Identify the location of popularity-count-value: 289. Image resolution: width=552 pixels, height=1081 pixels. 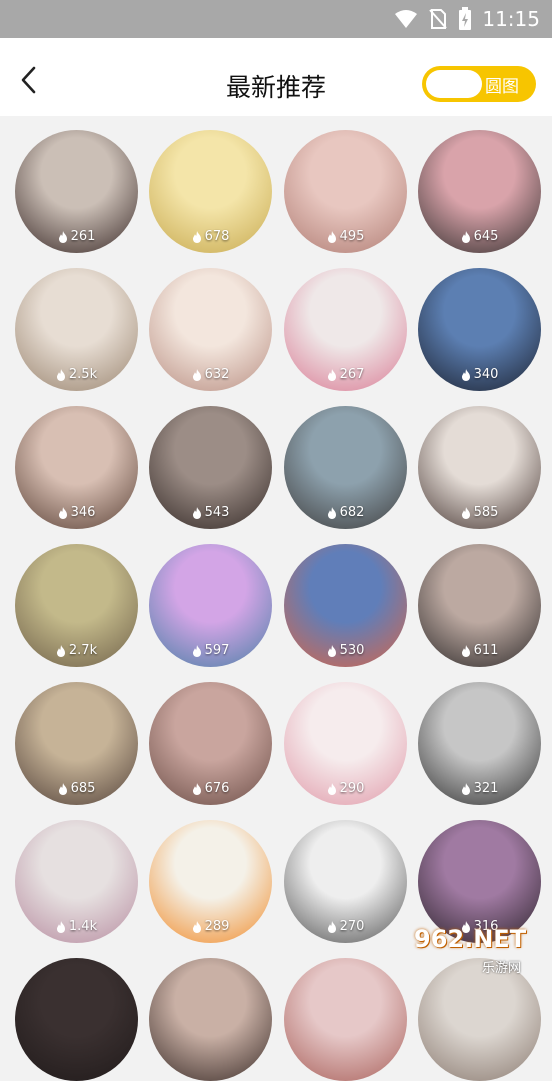
(217, 926).